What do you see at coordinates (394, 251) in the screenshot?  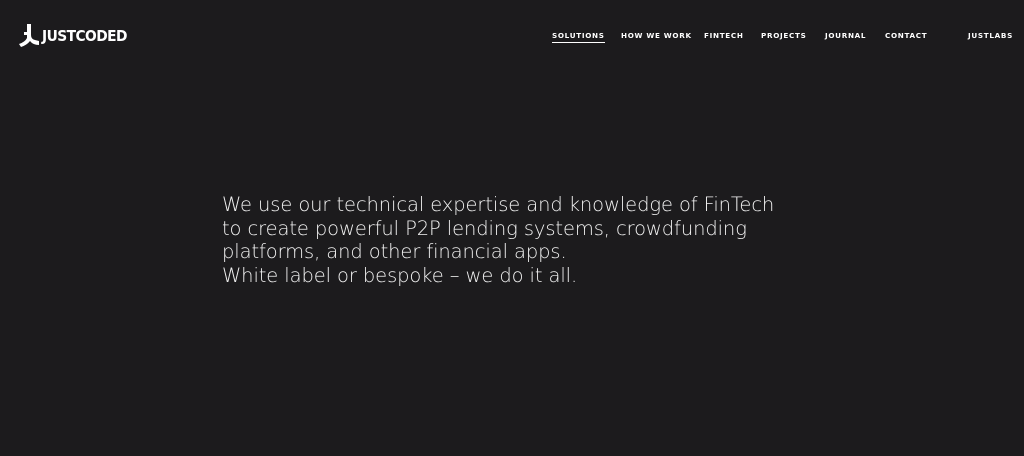 I see `hero-line: platforms, and other financial apps.` at bounding box center [394, 251].